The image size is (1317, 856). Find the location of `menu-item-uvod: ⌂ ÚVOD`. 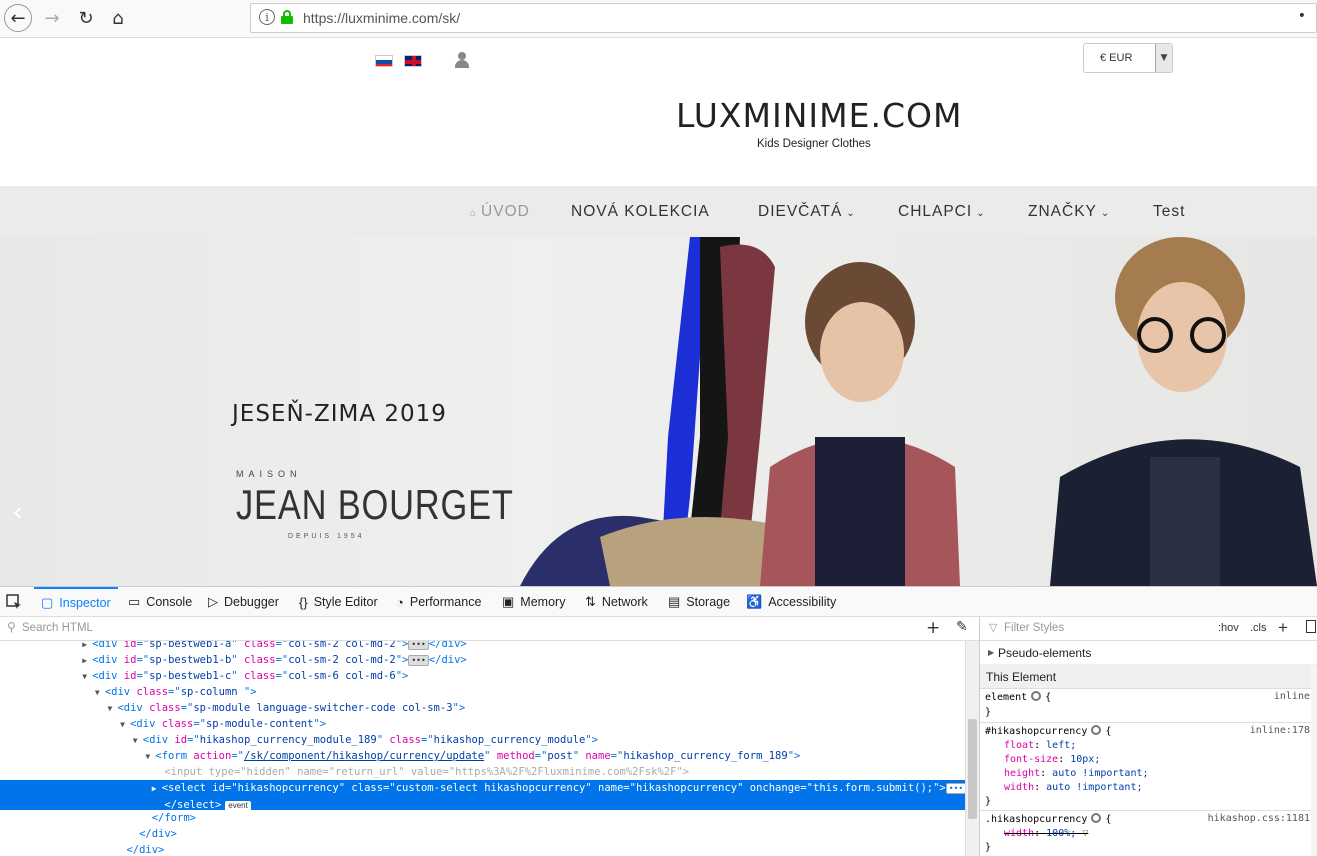

menu-item-uvod: ⌂ ÚVOD is located at coordinates (500, 212).